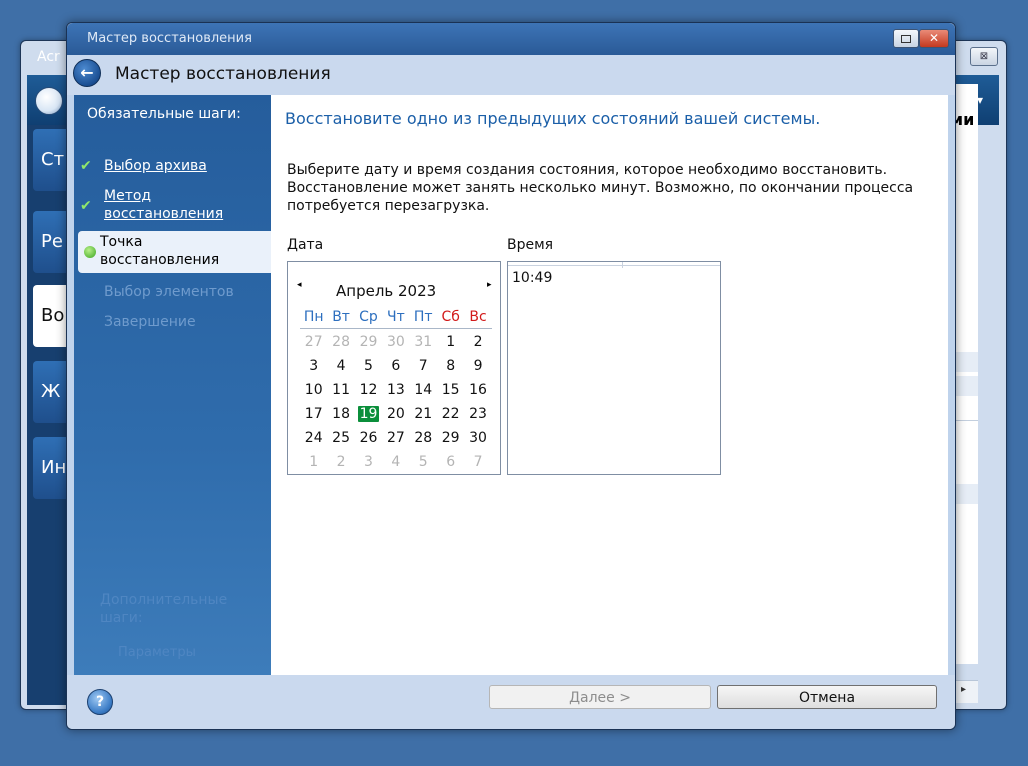  Describe the element at coordinates (511, 39) in the screenshot. I see `wizard-titlebar: Мастер восстановления ✕` at that location.